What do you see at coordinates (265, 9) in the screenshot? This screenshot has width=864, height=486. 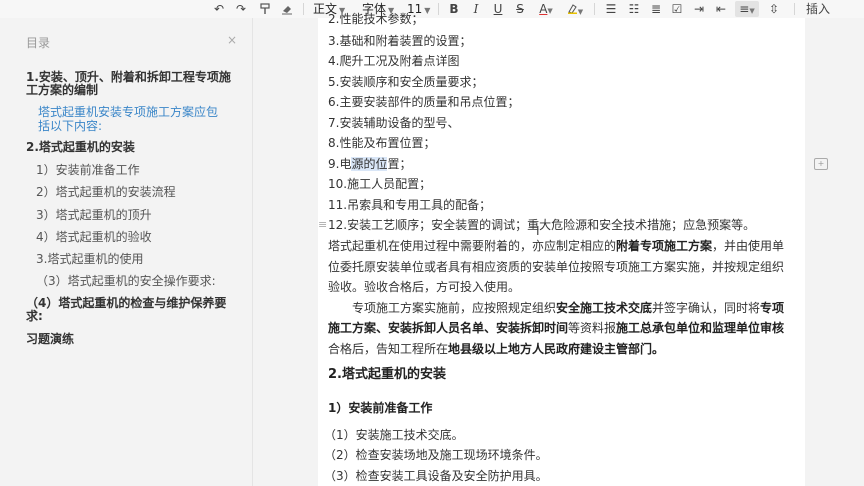 I see `format-painter-icon` at bounding box center [265, 9].